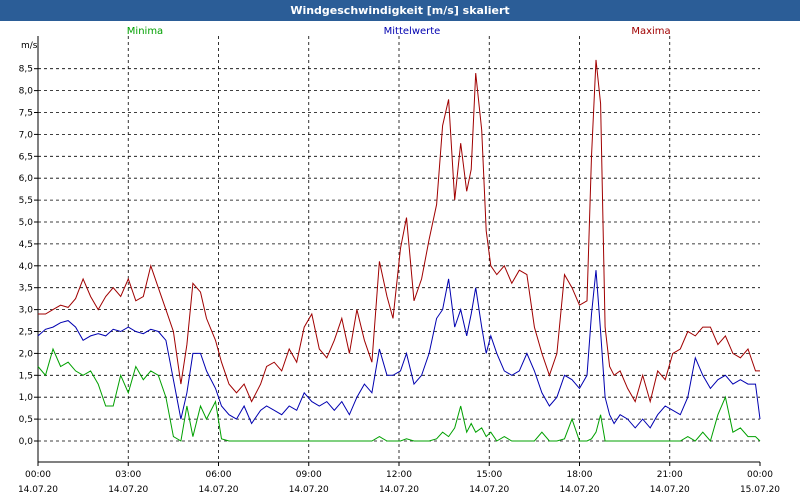  What do you see at coordinates (219, 475) in the screenshot?
I see `x-tick-time: 06:00` at bounding box center [219, 475].